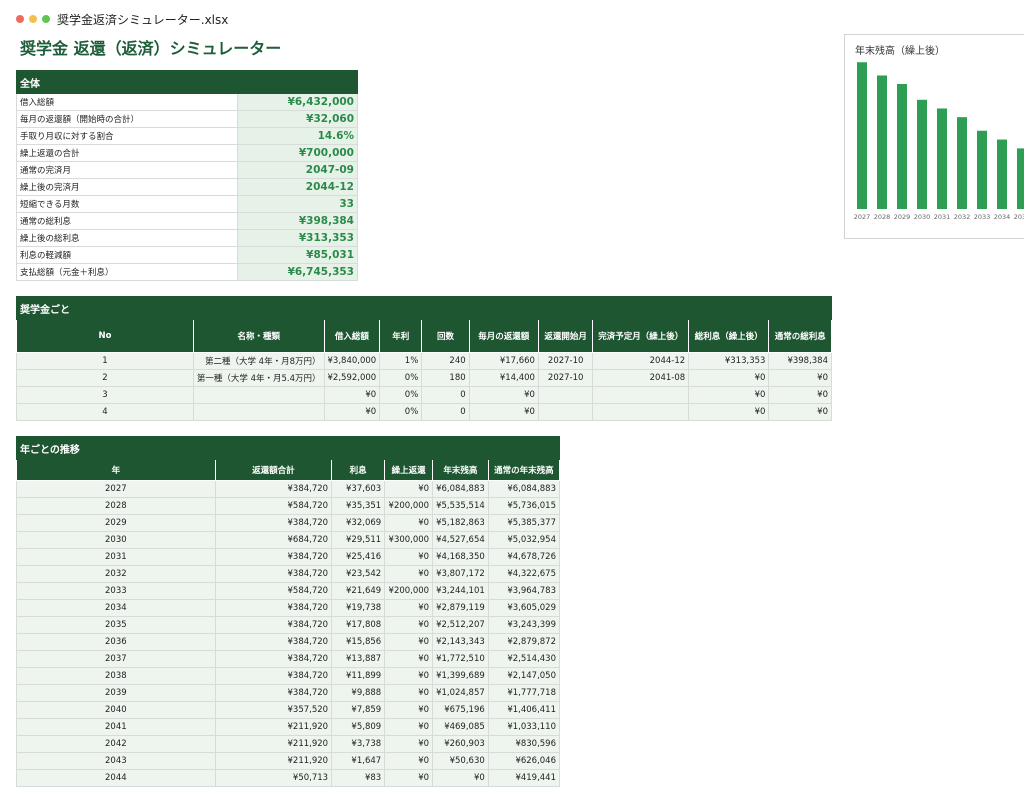  I want to click on year-cell: ¥32,069, so click(358, 523).